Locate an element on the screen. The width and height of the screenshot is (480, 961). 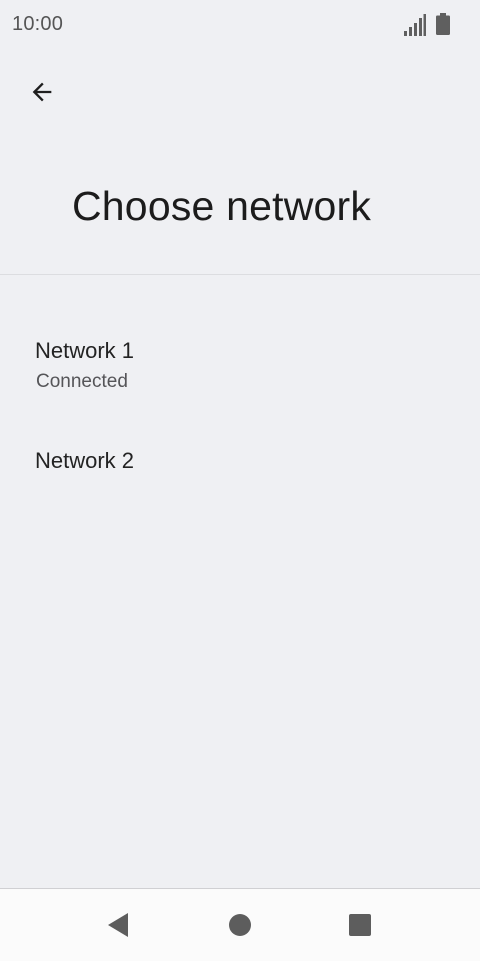
nav-recents-square-icon is located at coordinates (360, 925).